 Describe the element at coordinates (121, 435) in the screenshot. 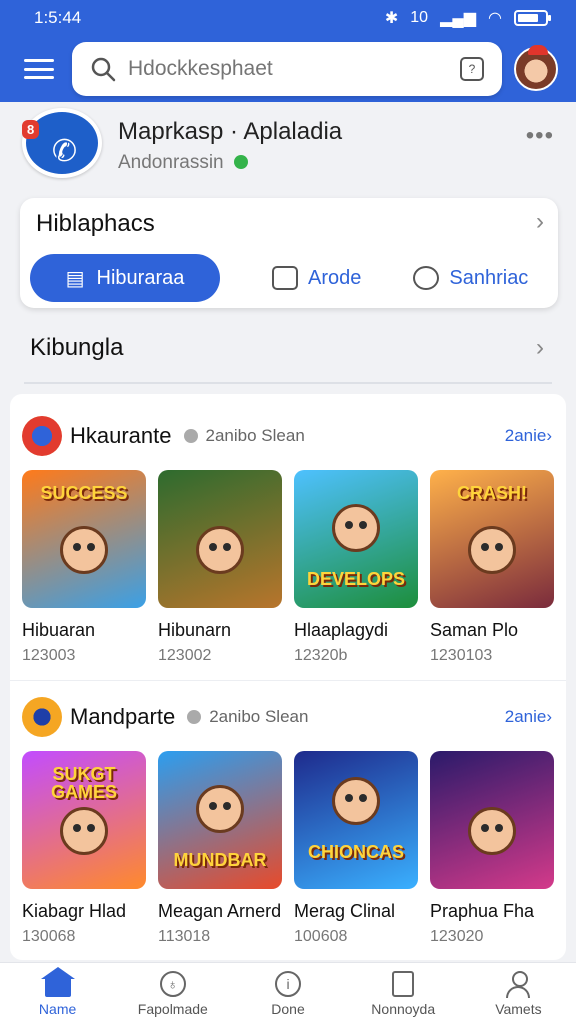

I see `group-name: Hkaurante` at that location.